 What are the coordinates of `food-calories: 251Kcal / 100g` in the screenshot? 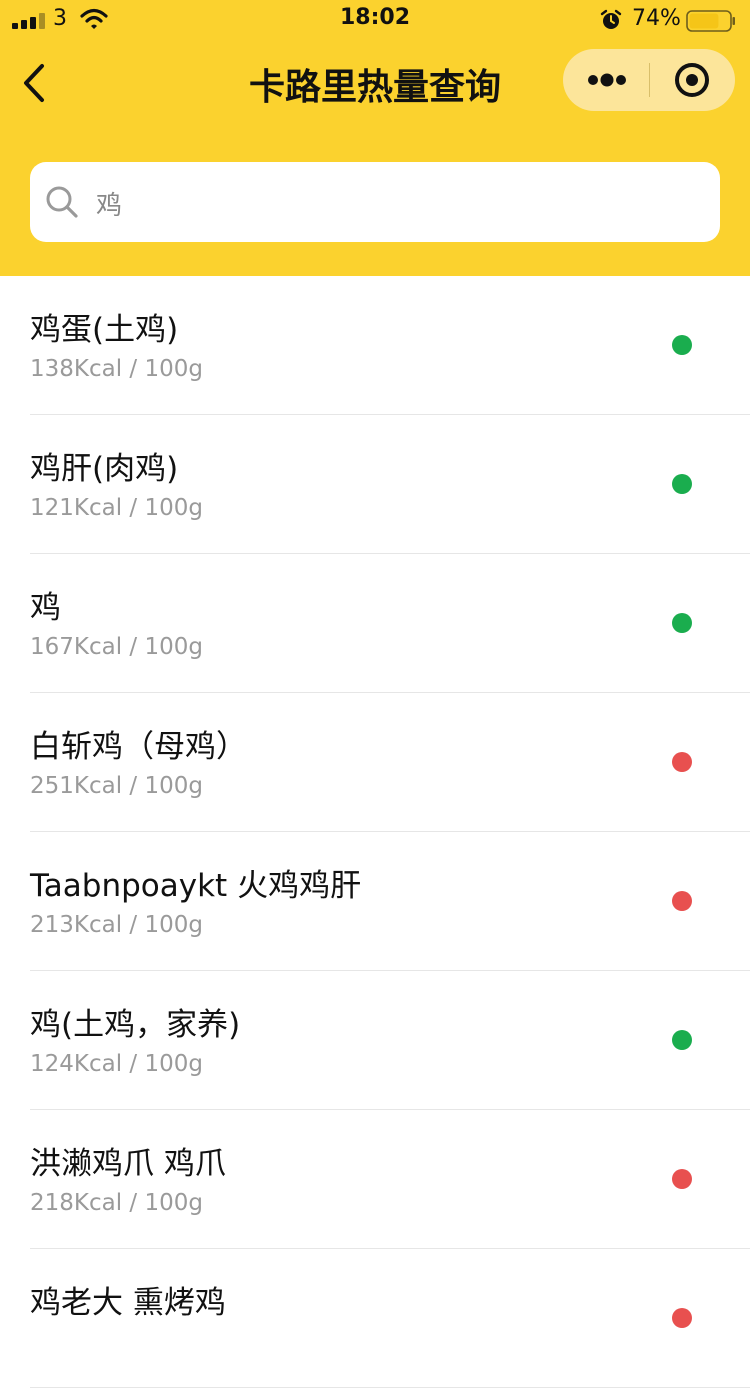 It's located at (116, 786).